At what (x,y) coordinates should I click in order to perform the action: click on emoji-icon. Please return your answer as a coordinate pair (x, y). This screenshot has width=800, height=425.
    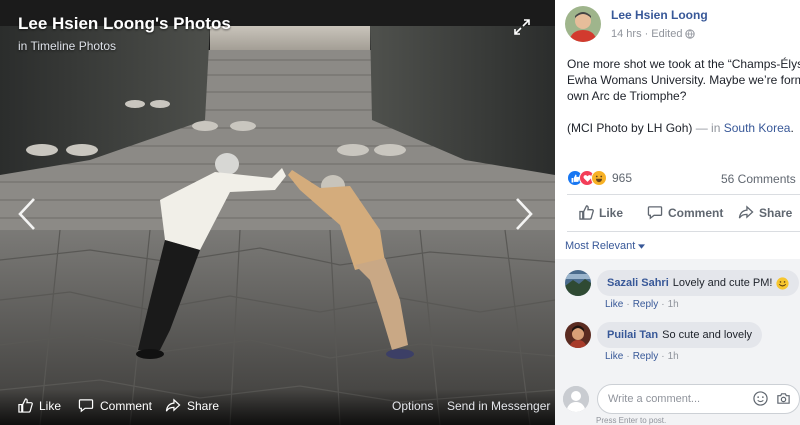
    Looking at the image, I should click on (760, 398).